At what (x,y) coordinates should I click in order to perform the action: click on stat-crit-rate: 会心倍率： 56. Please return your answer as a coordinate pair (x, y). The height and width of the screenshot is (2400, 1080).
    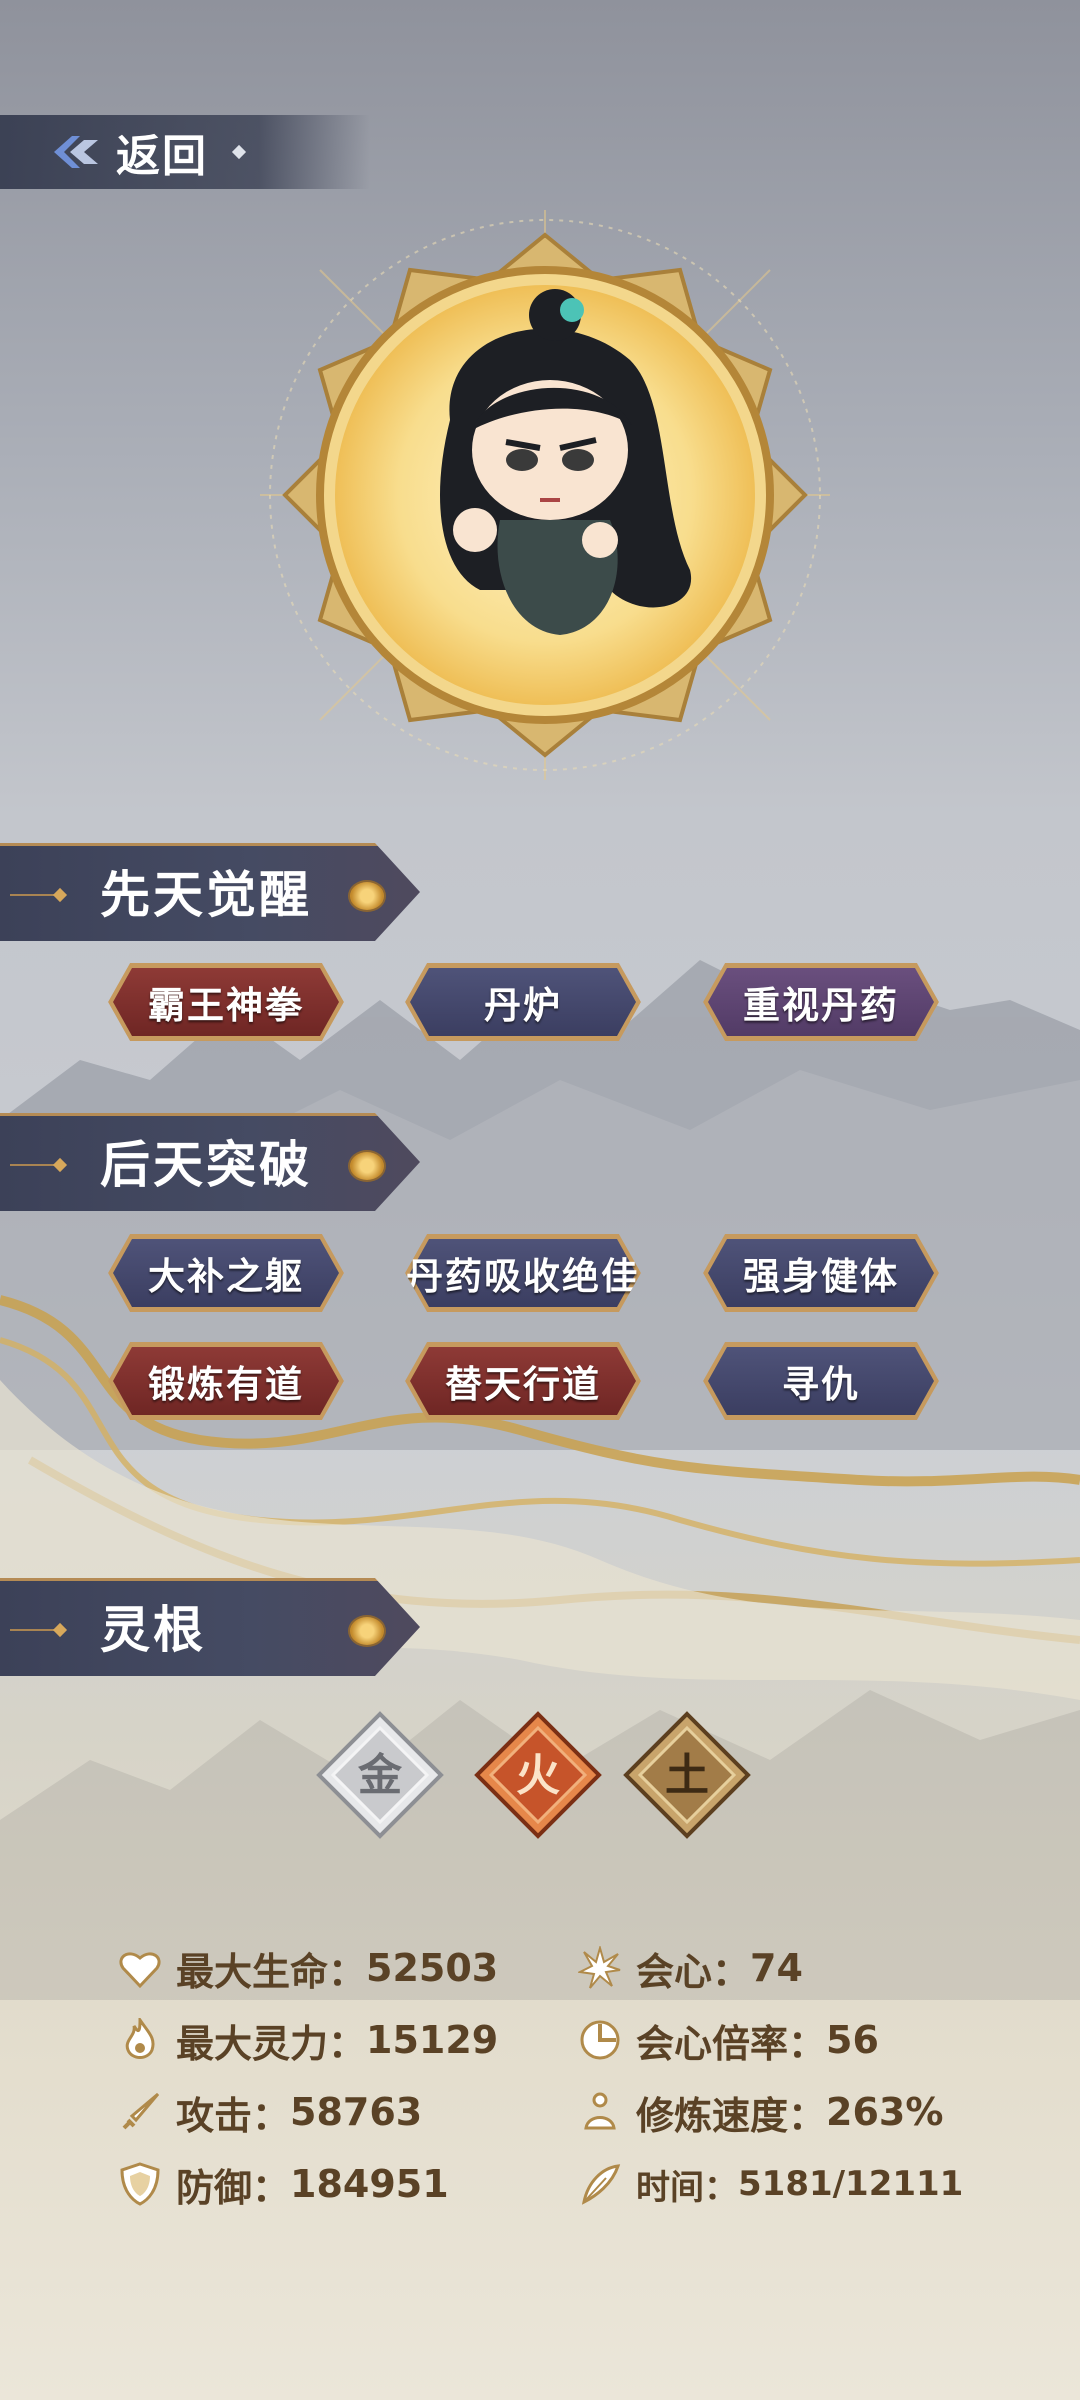
    Looking at the image, I should click on (728, 2040).